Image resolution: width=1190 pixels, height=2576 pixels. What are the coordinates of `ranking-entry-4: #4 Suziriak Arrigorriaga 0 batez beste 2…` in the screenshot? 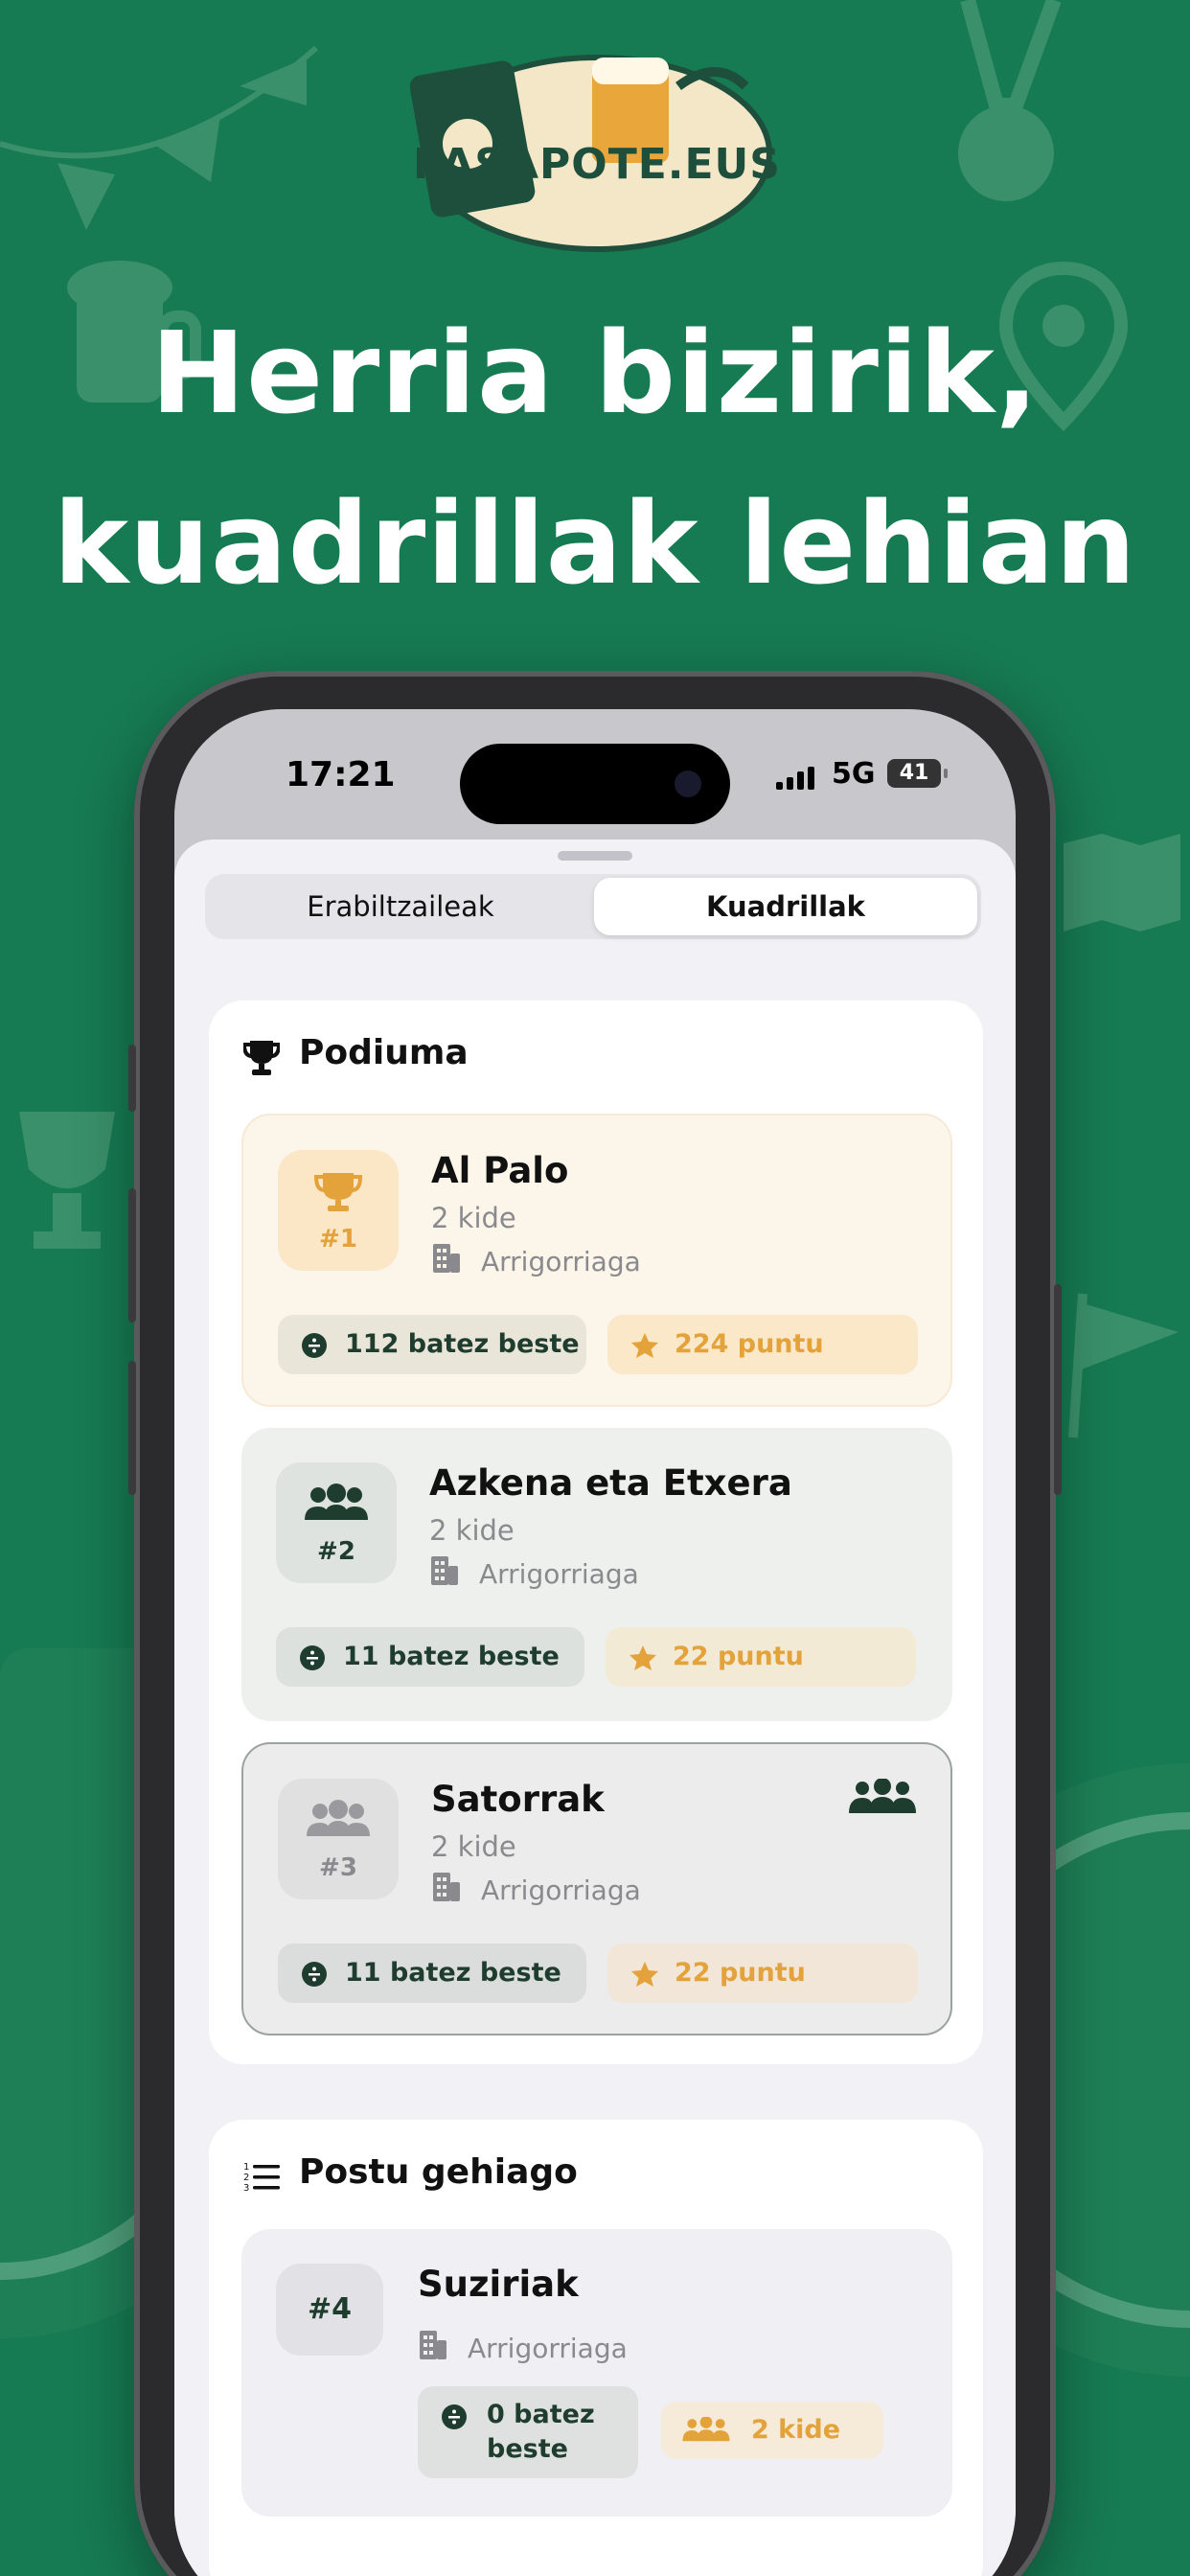 It's located at (596, 2373).